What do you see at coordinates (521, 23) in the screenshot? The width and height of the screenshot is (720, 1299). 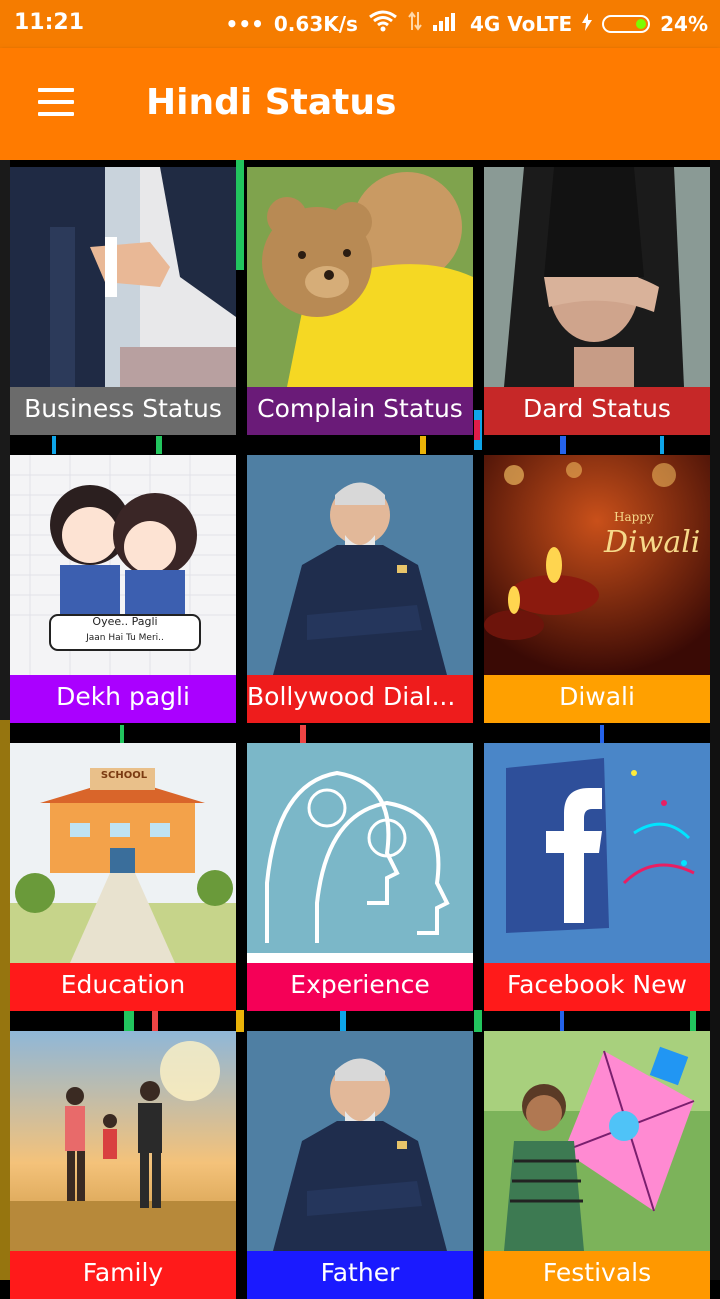 I see `network-type: 4G VoLTE` at bounding box center [521, 23].